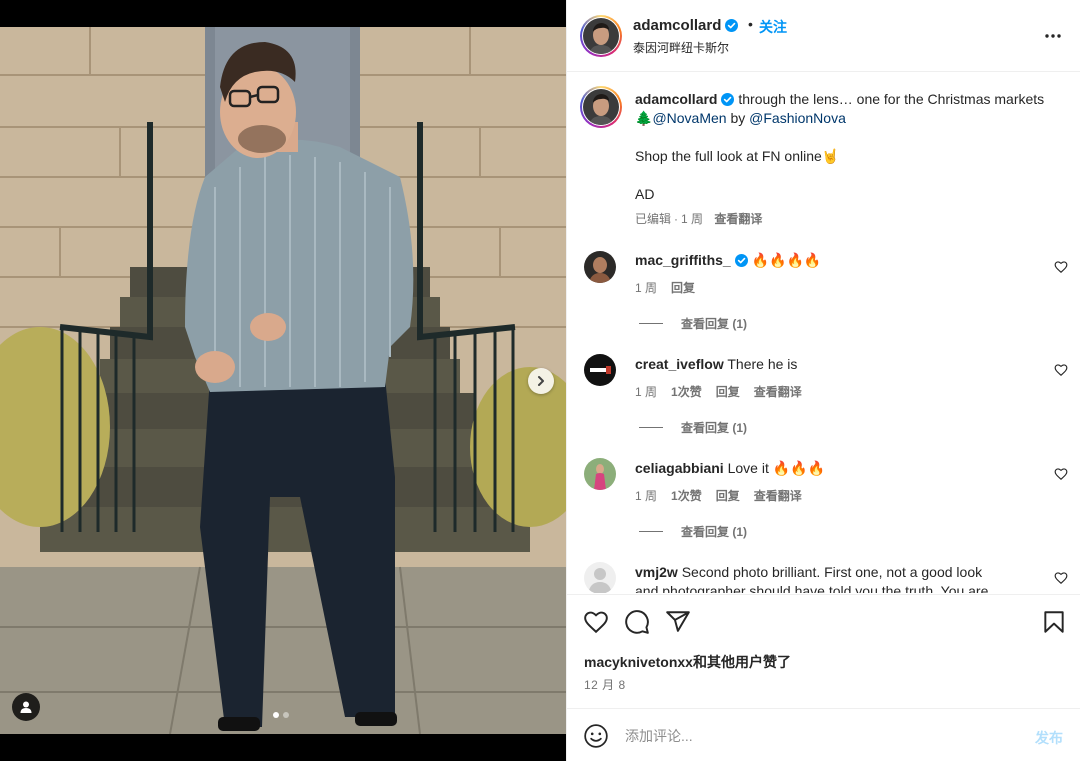 This screenshot has height=761, width=1080. What do you see at coordinates (286, 715) in the screenshot?
I see `carousel-dot` at bounding box center [286, 715].